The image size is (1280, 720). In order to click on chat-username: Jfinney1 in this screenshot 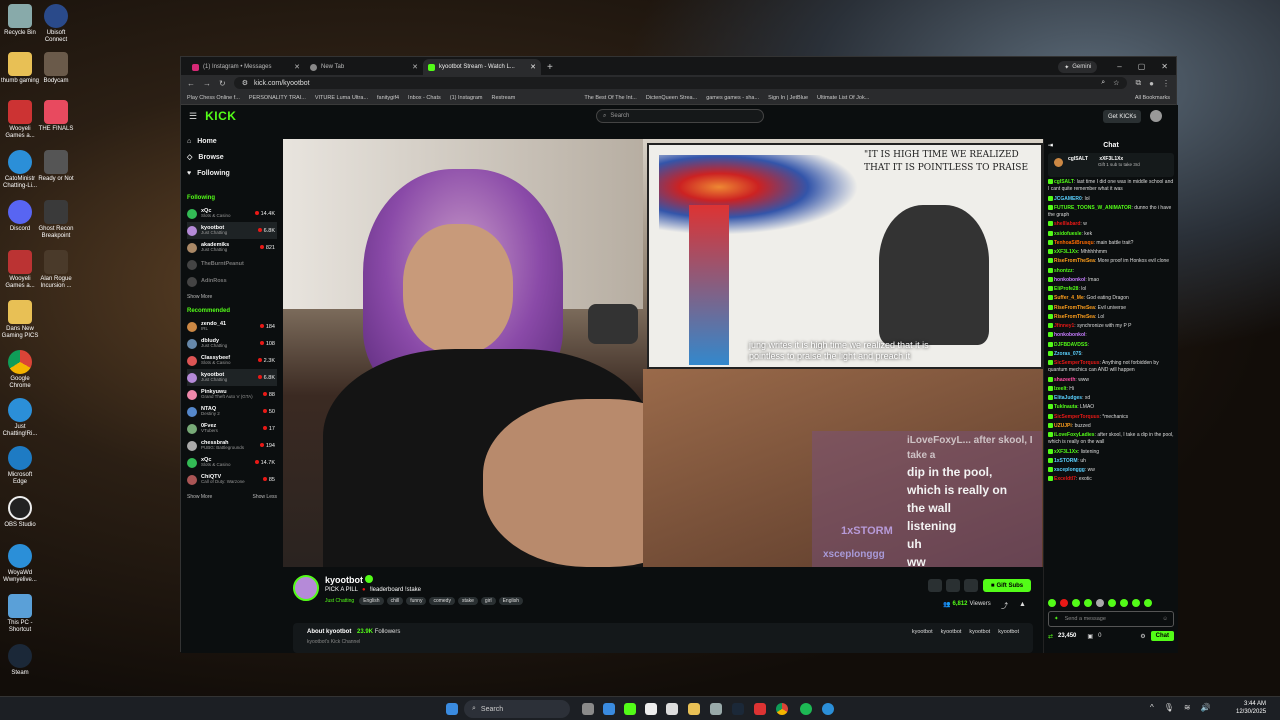, I will do `click(1064, 326)`.